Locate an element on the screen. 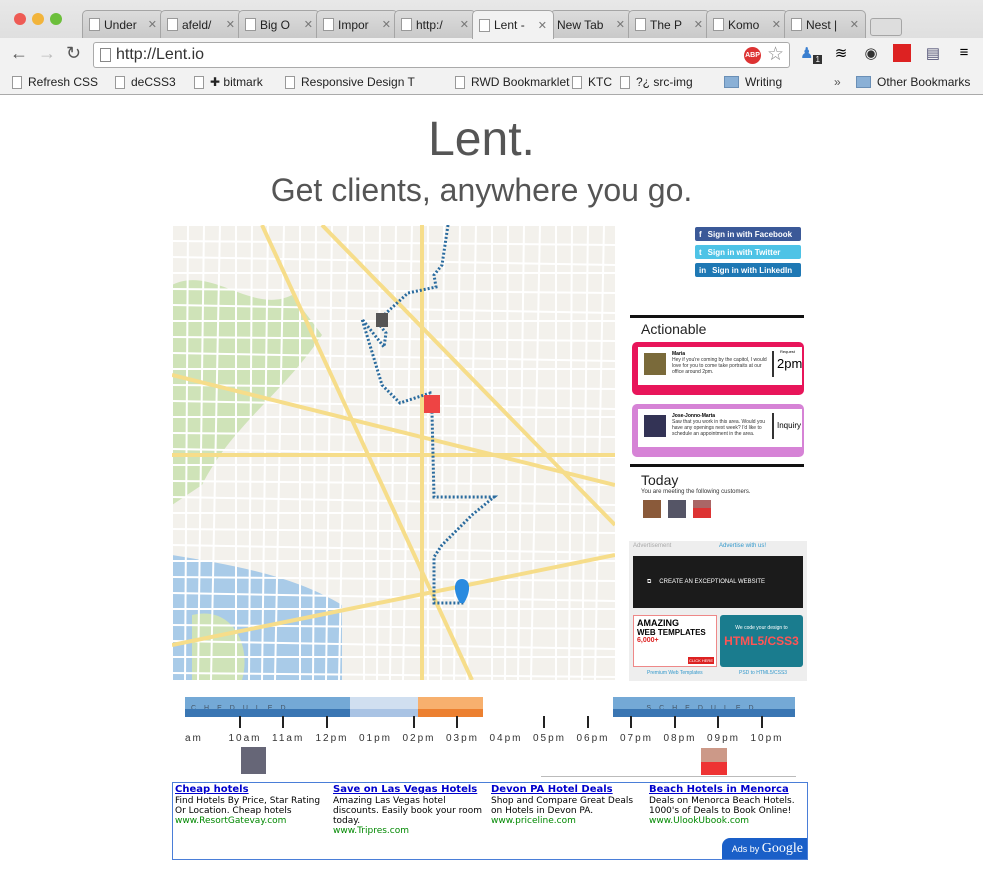  color-picker-icon: ◉ is located at coordinates (871, 54).